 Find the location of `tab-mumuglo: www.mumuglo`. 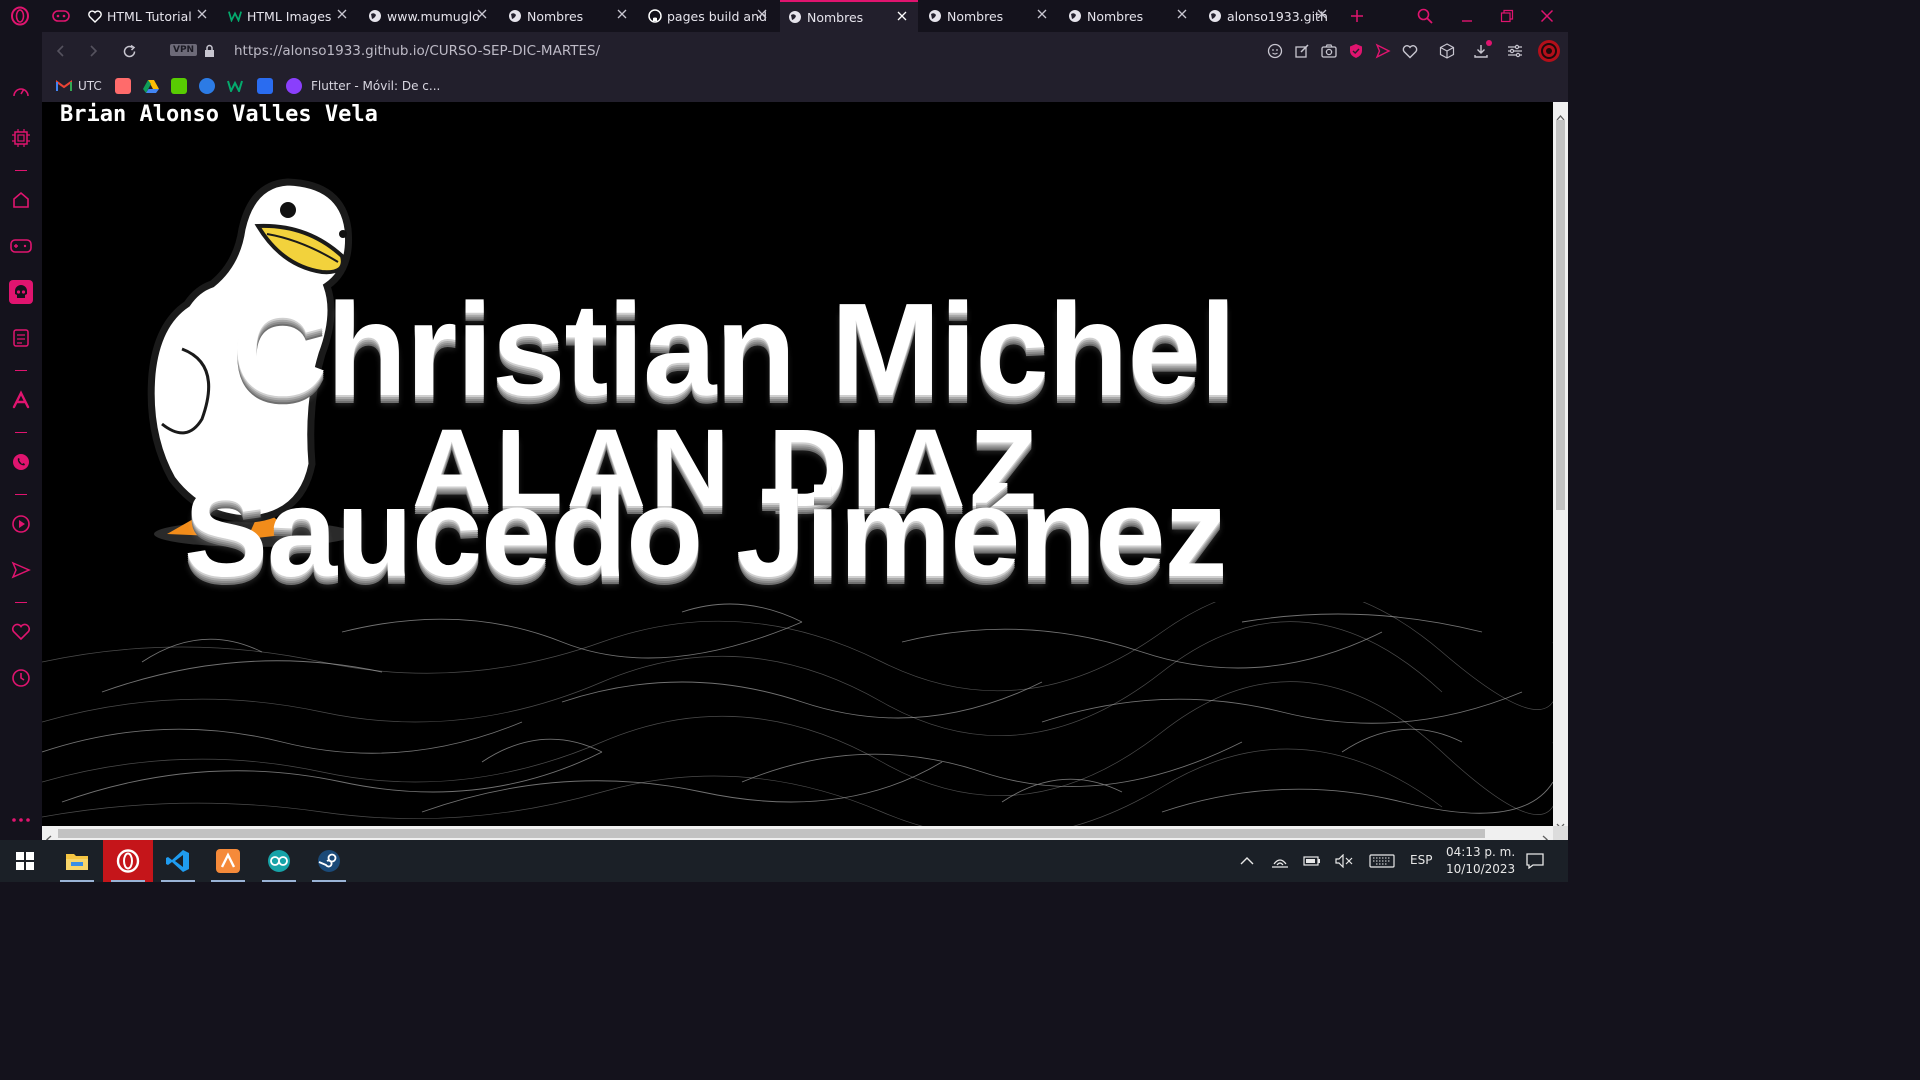

tab-mumuglo: www.mumuglo is located at coordinates (429, 16).